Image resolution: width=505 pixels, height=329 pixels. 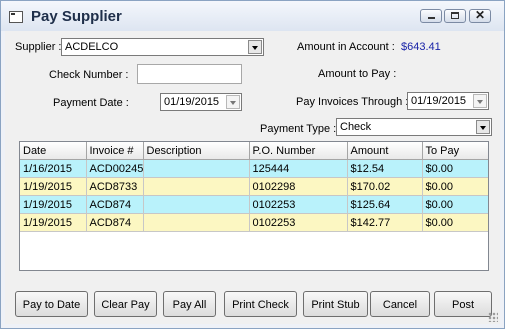 I want to click on table-row: 1/19/2015 ACD874 0102253 $125.64 $0.00, so click(x=254, y=204).